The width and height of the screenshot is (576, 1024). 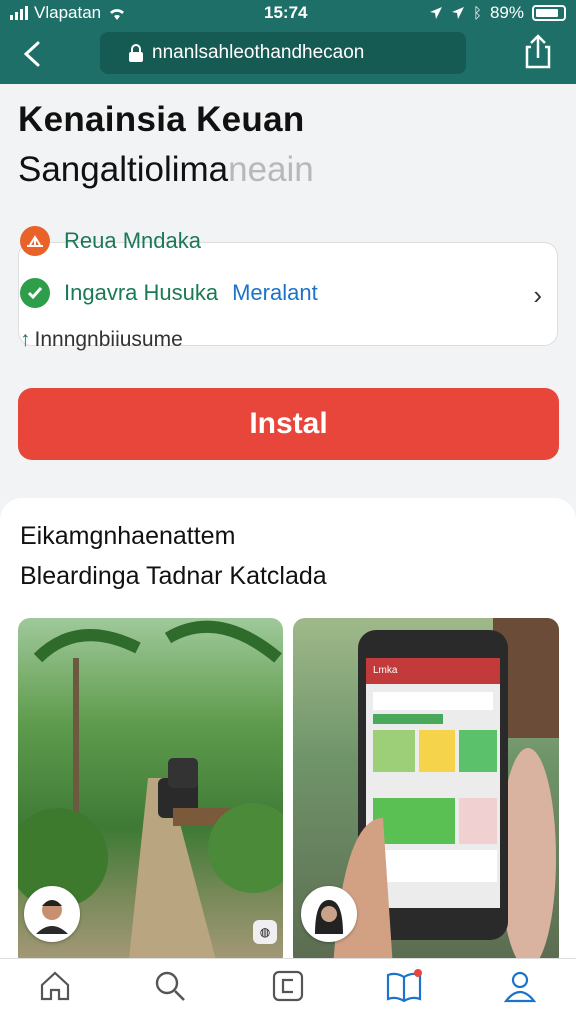 What do you see at coordinates (506, 12) in the screenshot?
I see `battery-percent: 89%` at bounding box center [506, 12].